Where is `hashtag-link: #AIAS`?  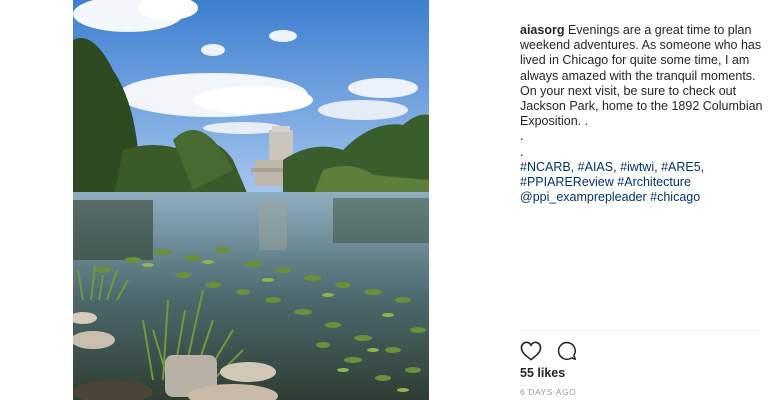
hashtag-link: #AIAS is located at coordinates (595, 167).